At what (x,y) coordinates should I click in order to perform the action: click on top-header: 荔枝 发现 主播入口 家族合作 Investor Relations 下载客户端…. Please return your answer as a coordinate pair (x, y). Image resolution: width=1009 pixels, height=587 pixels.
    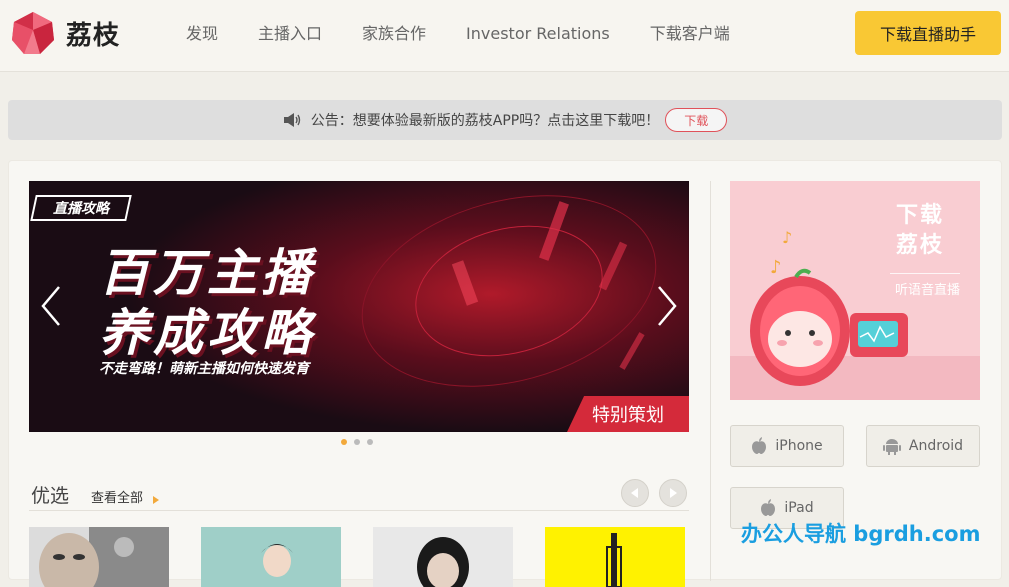
    Looking at the image, I should click on (504, 36).